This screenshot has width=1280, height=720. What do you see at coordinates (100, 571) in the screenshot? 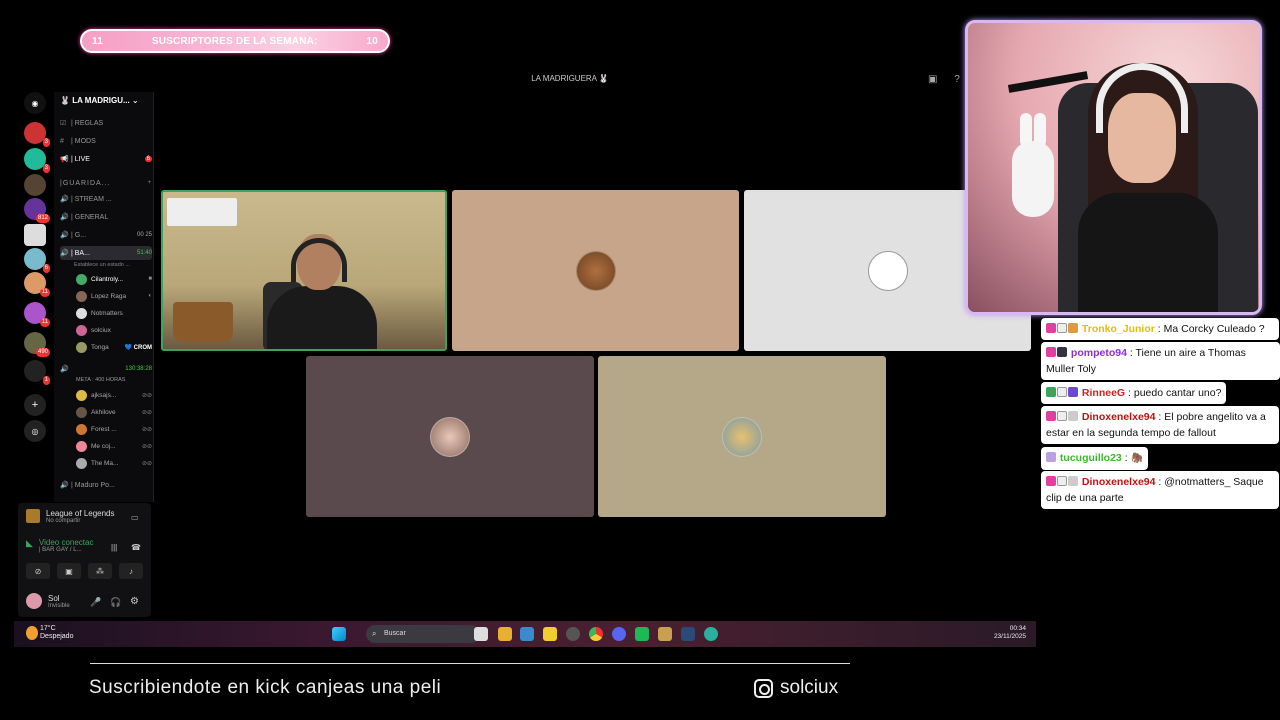
I see `activities-button: ⁂` at bounding box center [100, 571].